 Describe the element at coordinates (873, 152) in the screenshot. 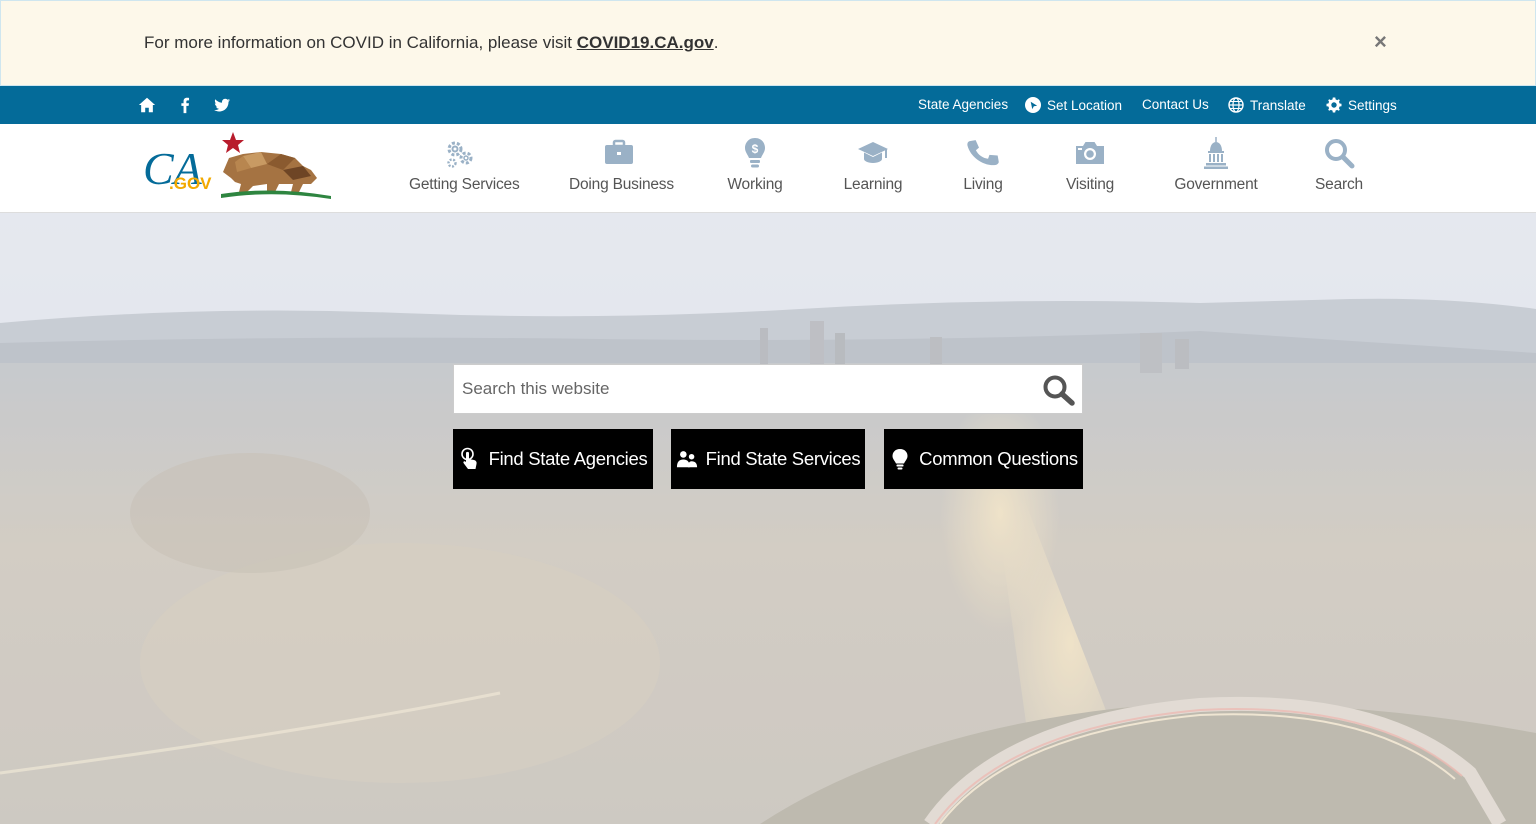

I see `graduation-cap-icon` at that location.